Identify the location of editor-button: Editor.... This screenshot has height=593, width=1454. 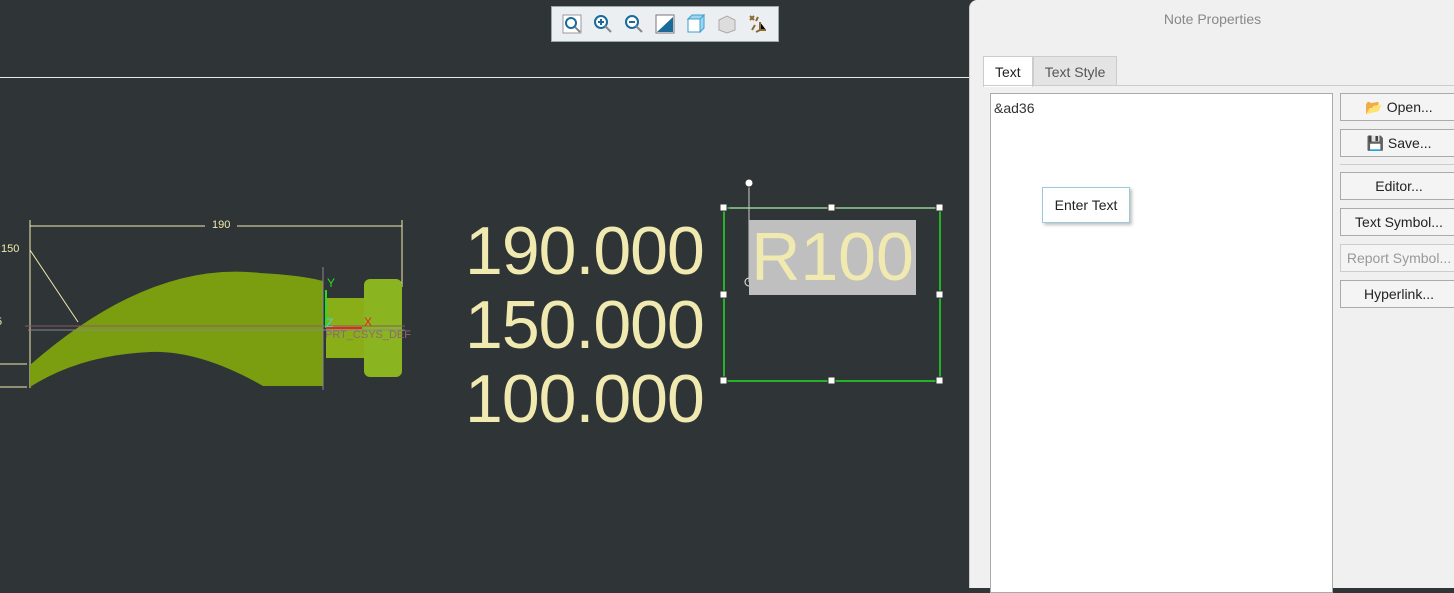
(1397, 186).